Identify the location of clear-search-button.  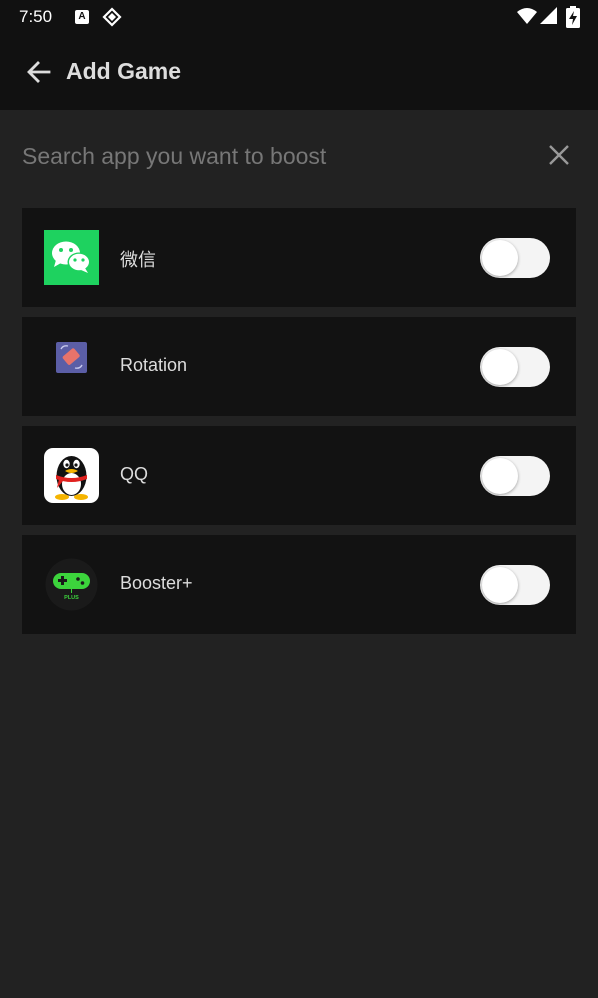
(559, 155).